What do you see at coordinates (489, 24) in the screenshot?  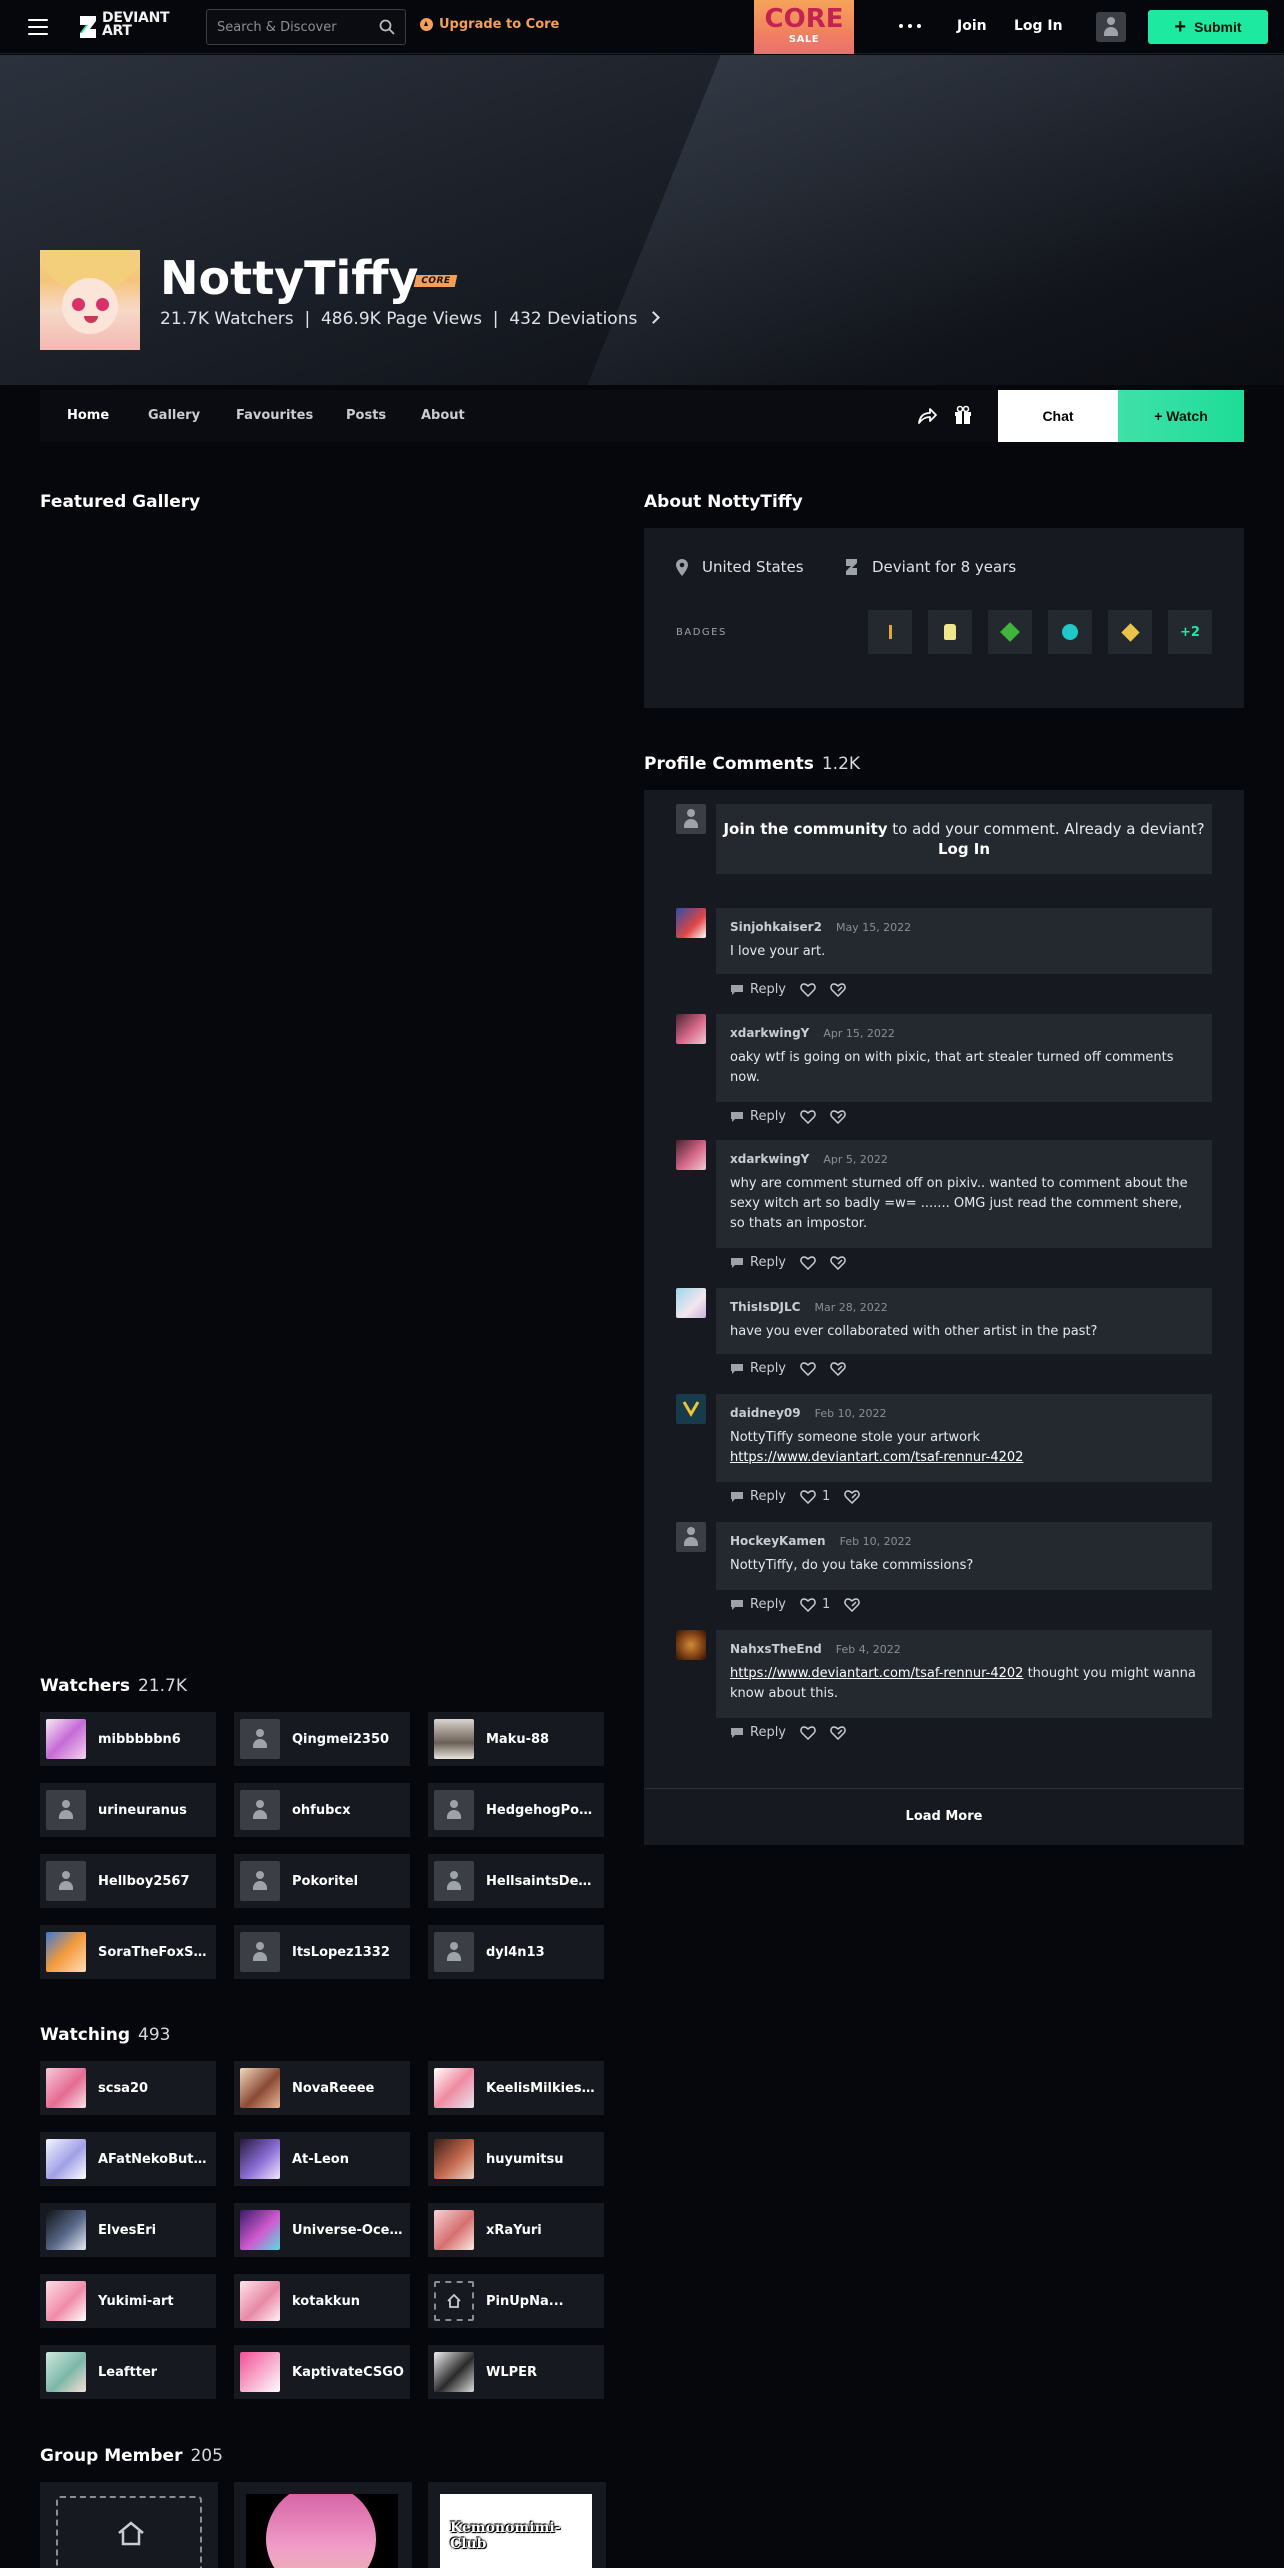 I see `upgrade-to-core-link: Upgrade to Core` at bounding box center [489, 24].